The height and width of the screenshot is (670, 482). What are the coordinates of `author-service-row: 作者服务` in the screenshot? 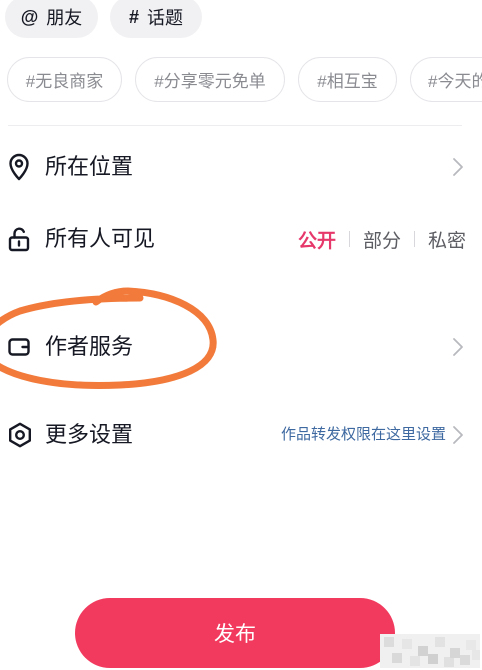 It's located at (241, 347).